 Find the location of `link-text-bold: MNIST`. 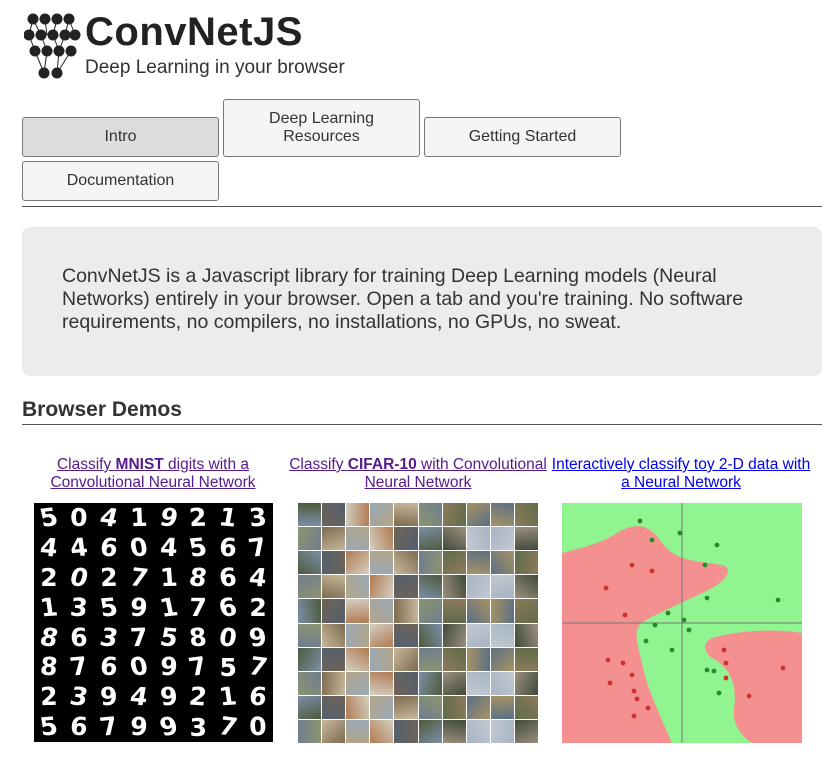

link-text-bold: MNIST is located at coordinates (139, 464).